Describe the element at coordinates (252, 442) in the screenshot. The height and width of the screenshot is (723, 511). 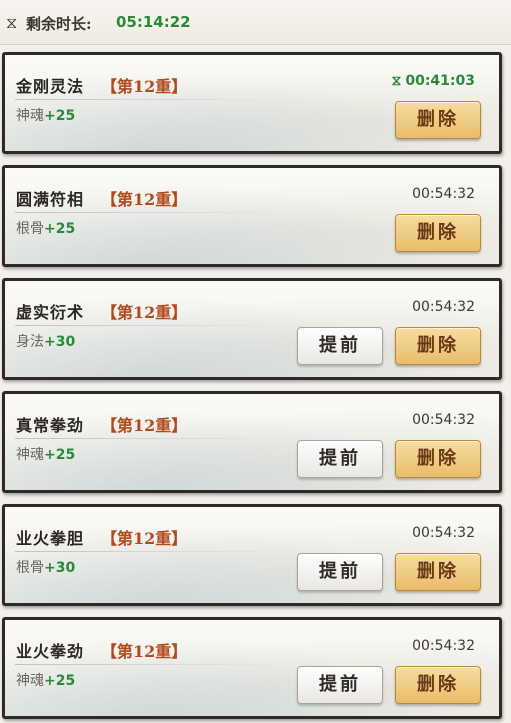
I see `queue-card: 真常拳劲 【第12重】 神魂+25 00:54:32 提前 删除` at that location.